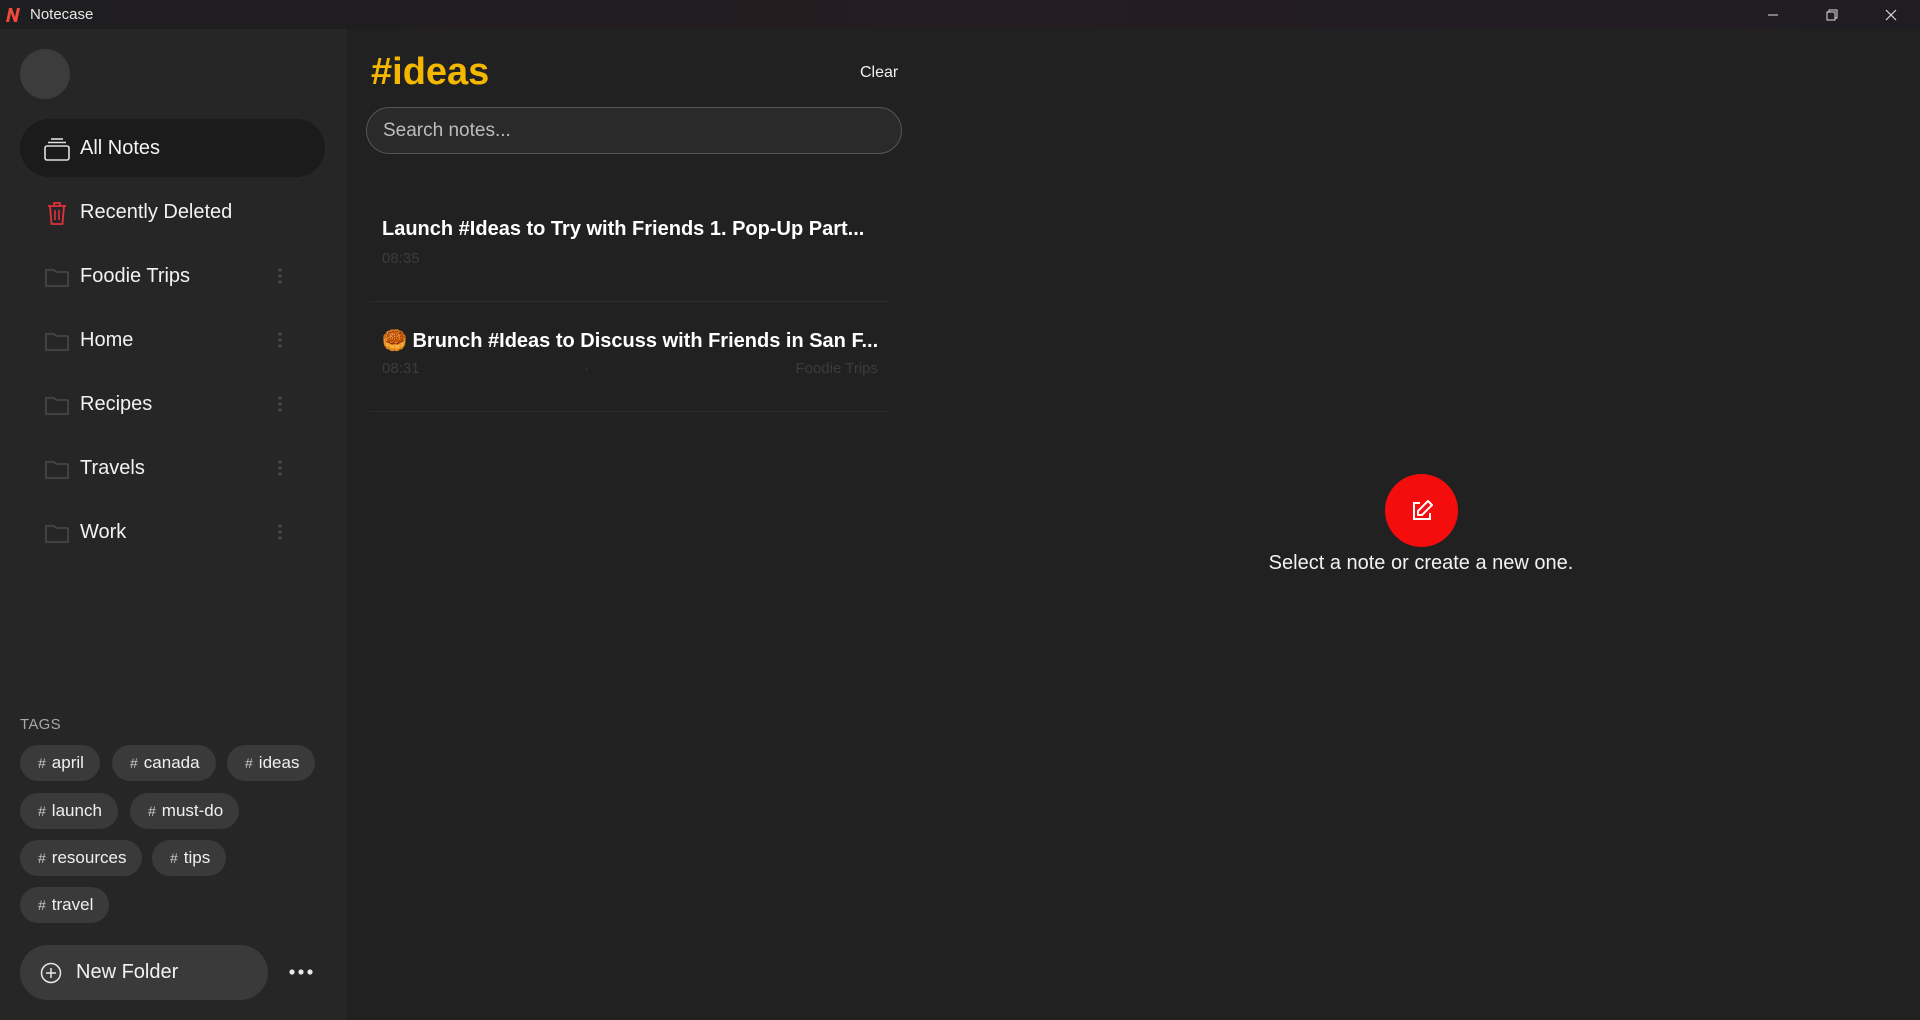 Image resolution: width=1920 pixels, height=1020 pixels. I want to click on more-options-icon, so click(301, 972).